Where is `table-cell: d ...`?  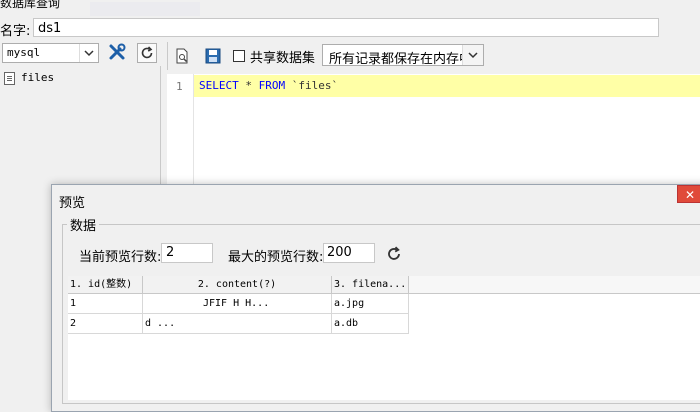 table-cell: d ... is located at coordinates (237, 324).